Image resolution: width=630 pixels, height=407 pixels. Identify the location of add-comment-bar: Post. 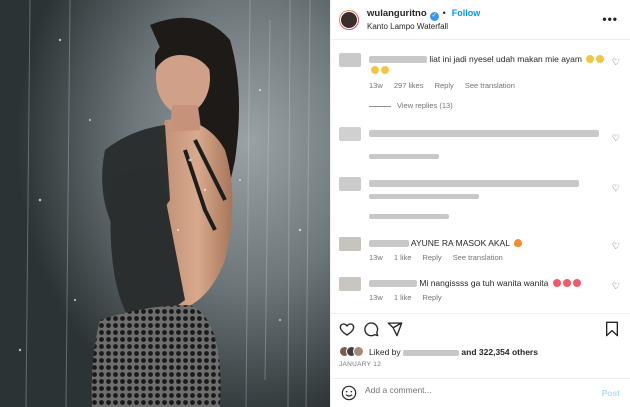
(480, 392).